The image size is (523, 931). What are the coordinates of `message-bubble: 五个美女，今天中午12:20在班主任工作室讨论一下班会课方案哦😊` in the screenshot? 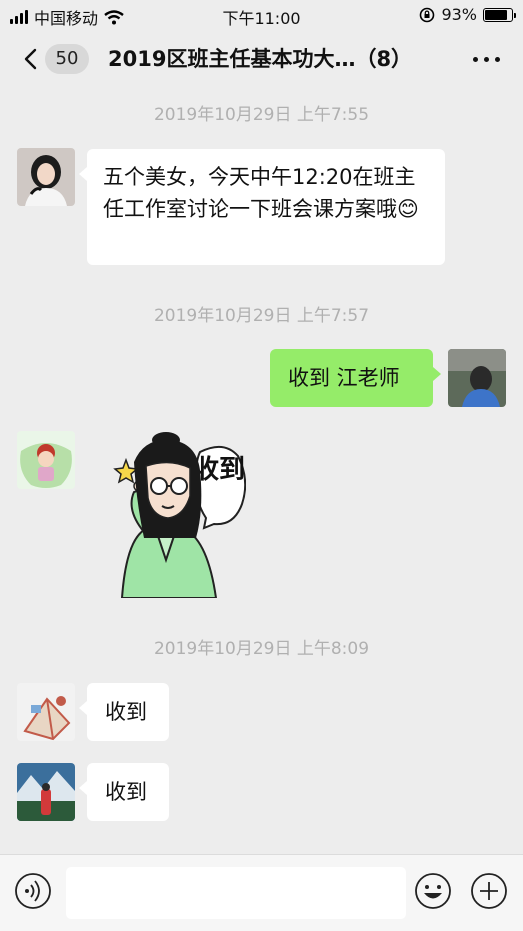 It's located at (262, 207).